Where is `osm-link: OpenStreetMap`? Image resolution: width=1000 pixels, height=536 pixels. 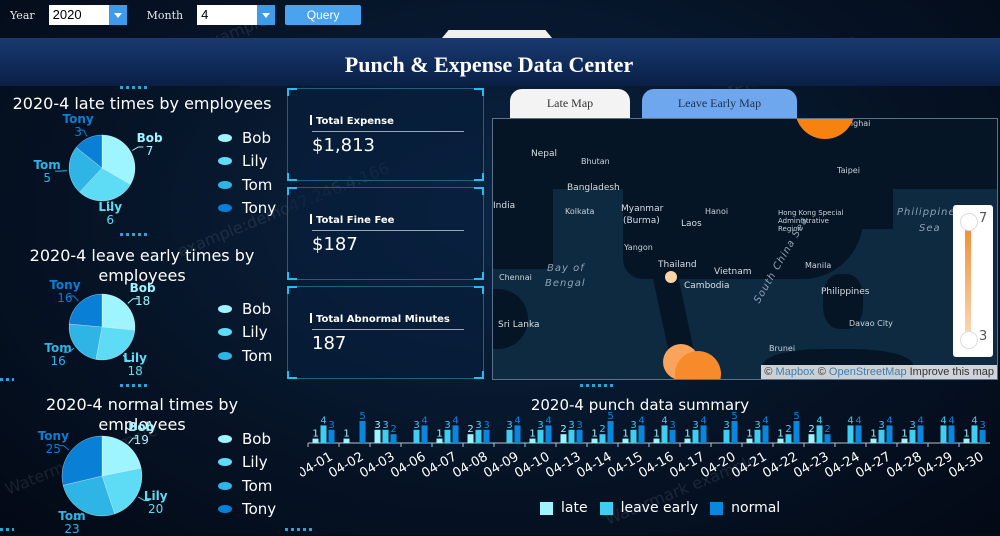
osm-link: OpenStreetMap is located at coordinates (868, 372).